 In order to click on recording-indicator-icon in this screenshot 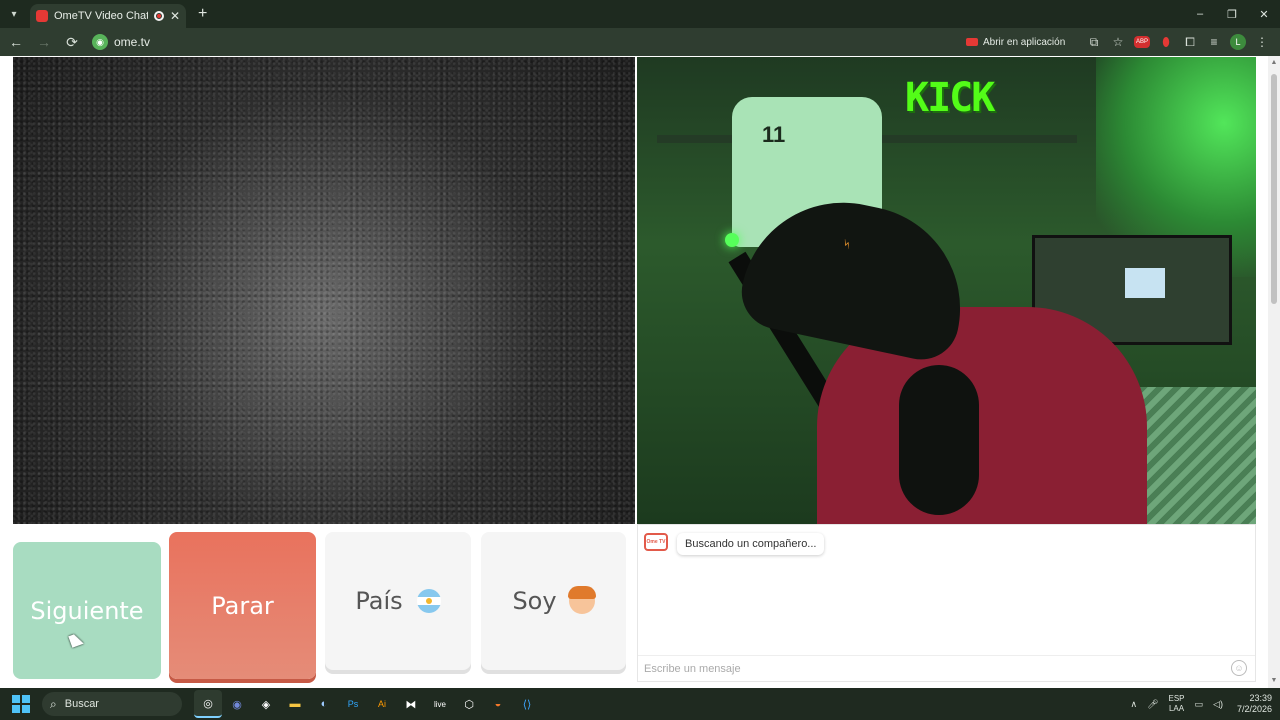, I will do `click(158, 16)`.